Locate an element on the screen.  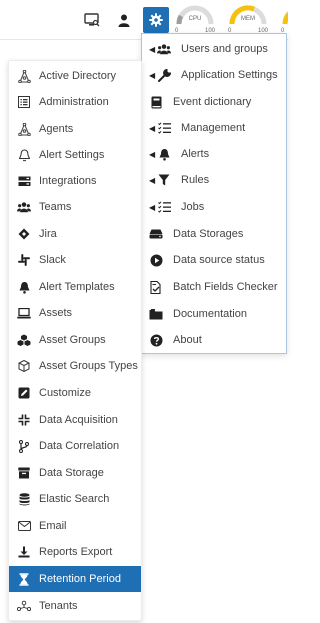
menu-item-label: Jobs is located at coordinates (193, 207).